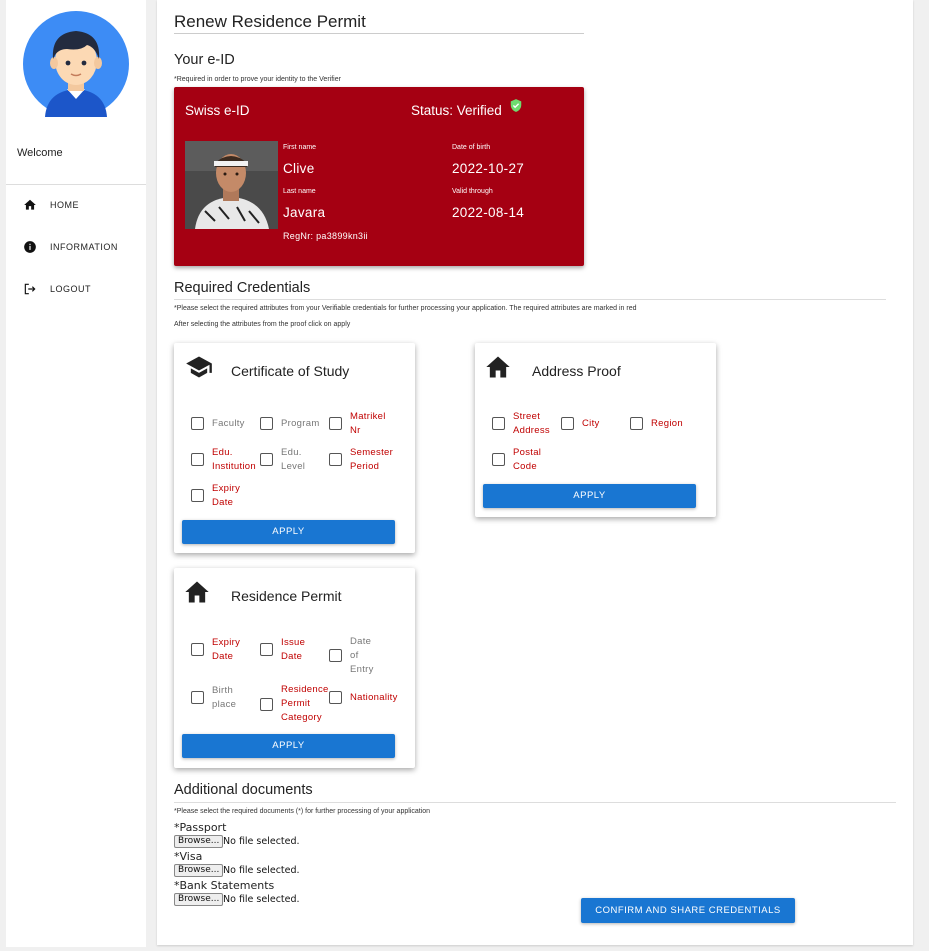 The width and height of the screenshot is (929, 951). I want to click on checkbox-semester-period, so click(335, 459).